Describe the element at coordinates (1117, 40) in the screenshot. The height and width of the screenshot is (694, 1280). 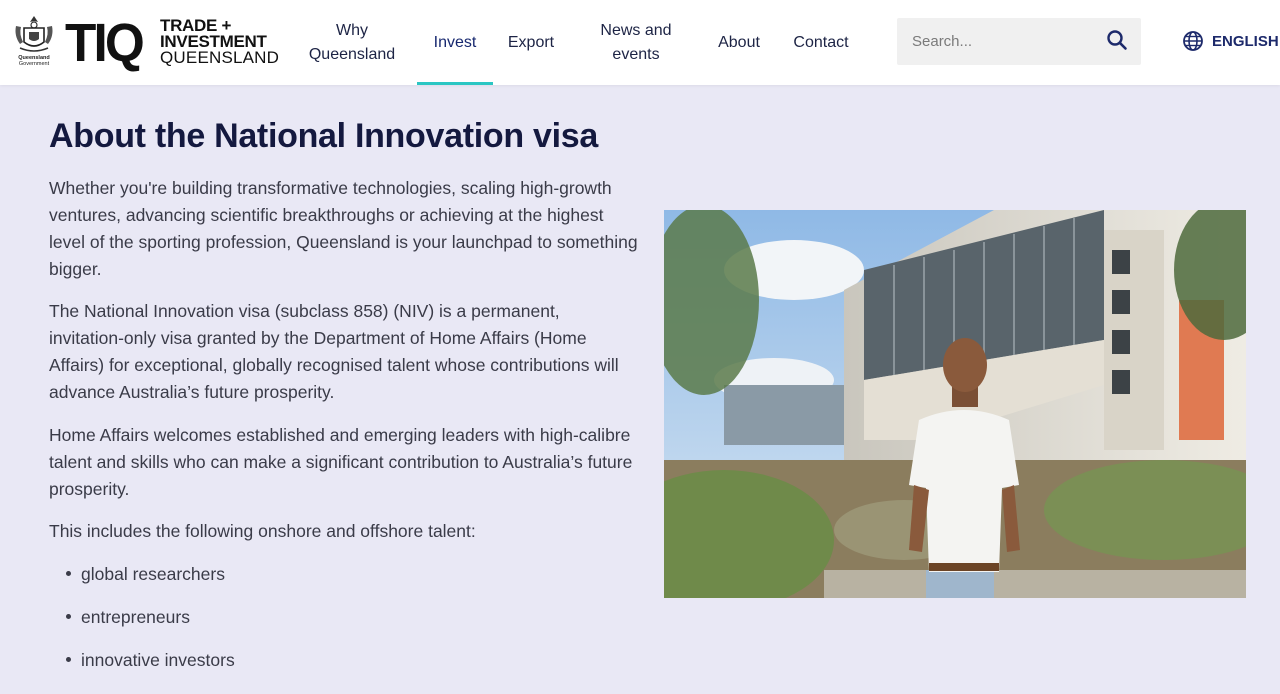
I see `search-icon` at that location.